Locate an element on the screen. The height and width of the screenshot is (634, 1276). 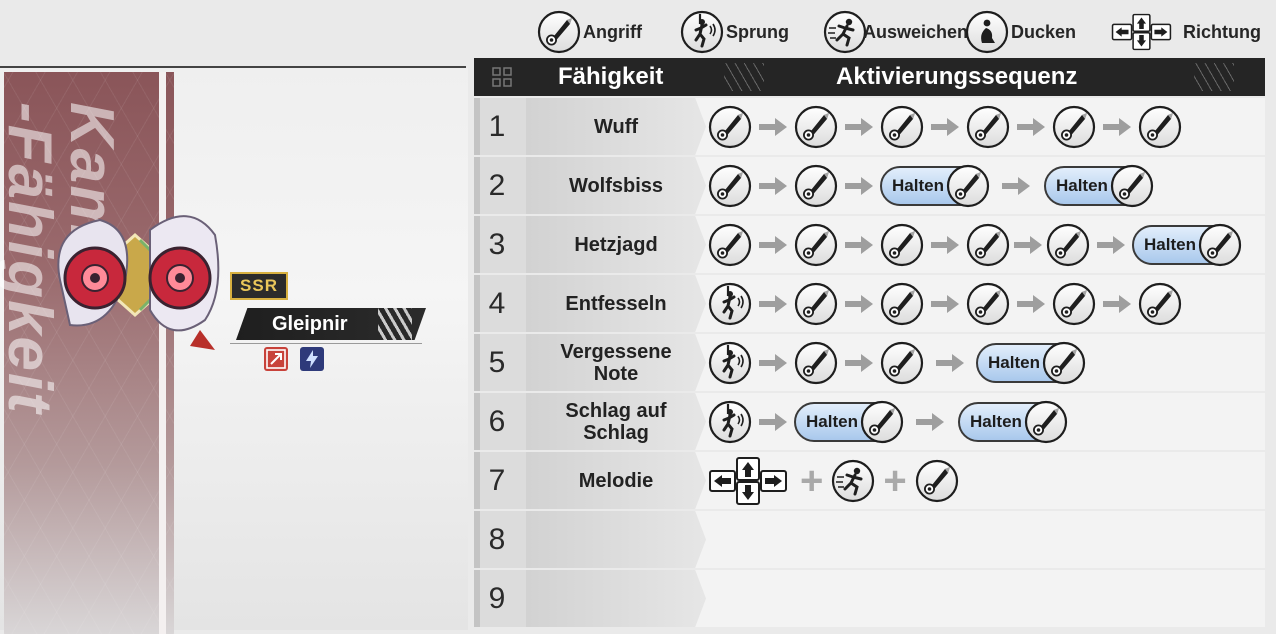
table-row: 8 is located at coordinates (869, 539).